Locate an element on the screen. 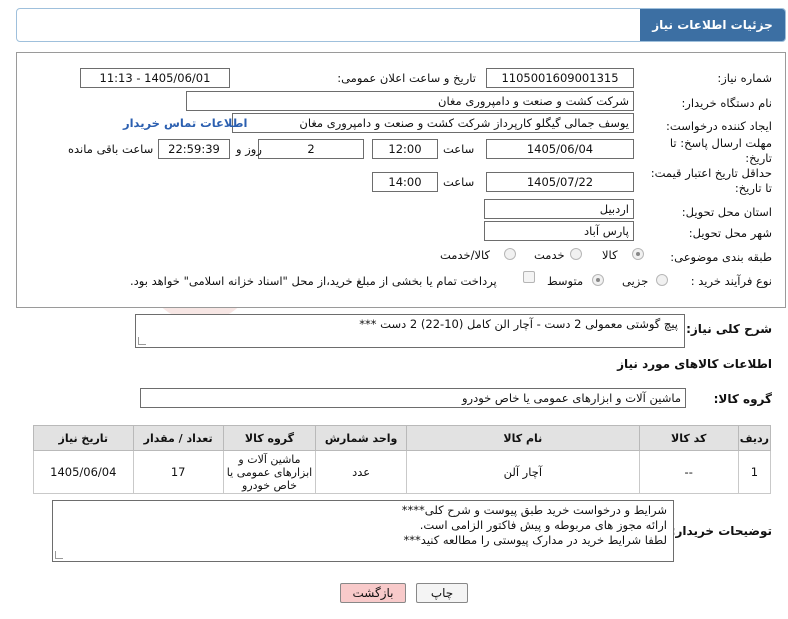 This screenshot has width=788, height=619. buyer-org-label: نام دستگاه خریدار: is located at coordinates (726, 103).